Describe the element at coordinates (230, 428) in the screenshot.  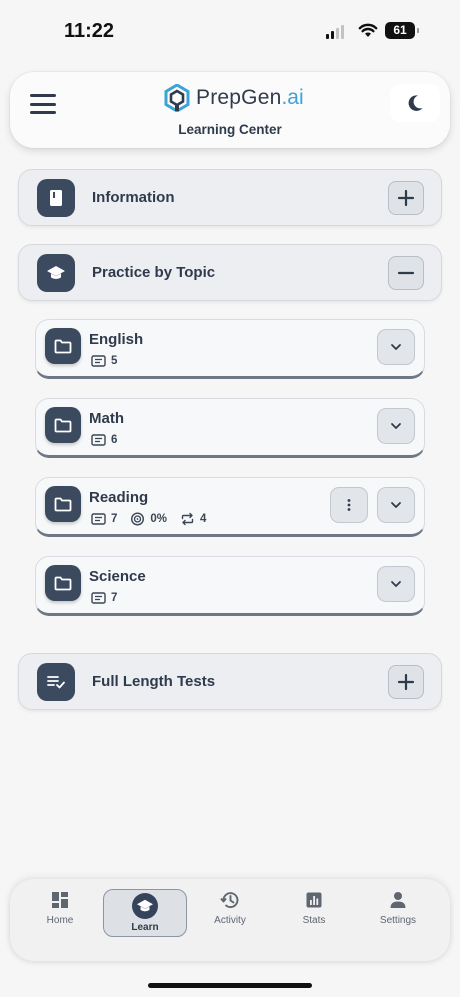
I see `topic-card-math: Math 6` at that location.